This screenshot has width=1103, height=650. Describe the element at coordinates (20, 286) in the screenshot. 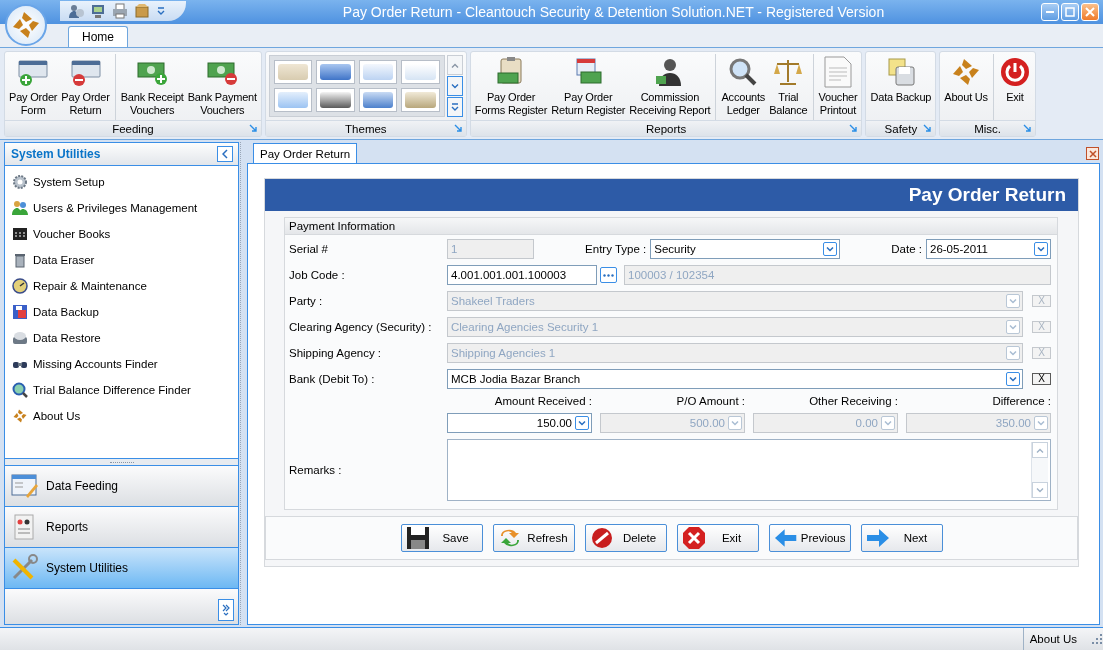

I see `gauge-icon` at that location.